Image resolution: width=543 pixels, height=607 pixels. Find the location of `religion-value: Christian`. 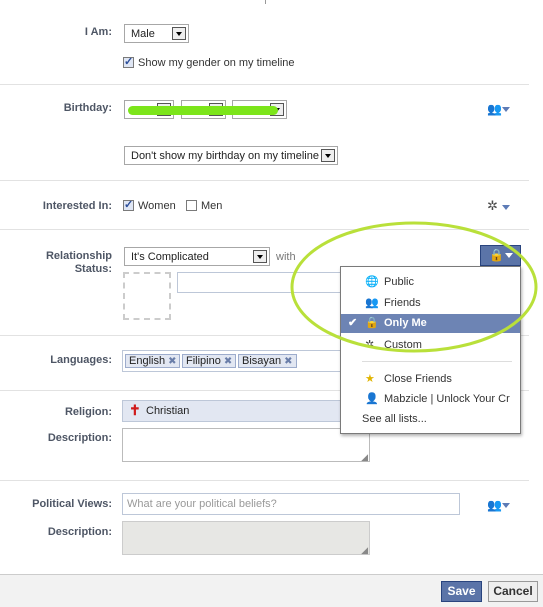

religion-value: Christian is located at coordinates (168, 411).